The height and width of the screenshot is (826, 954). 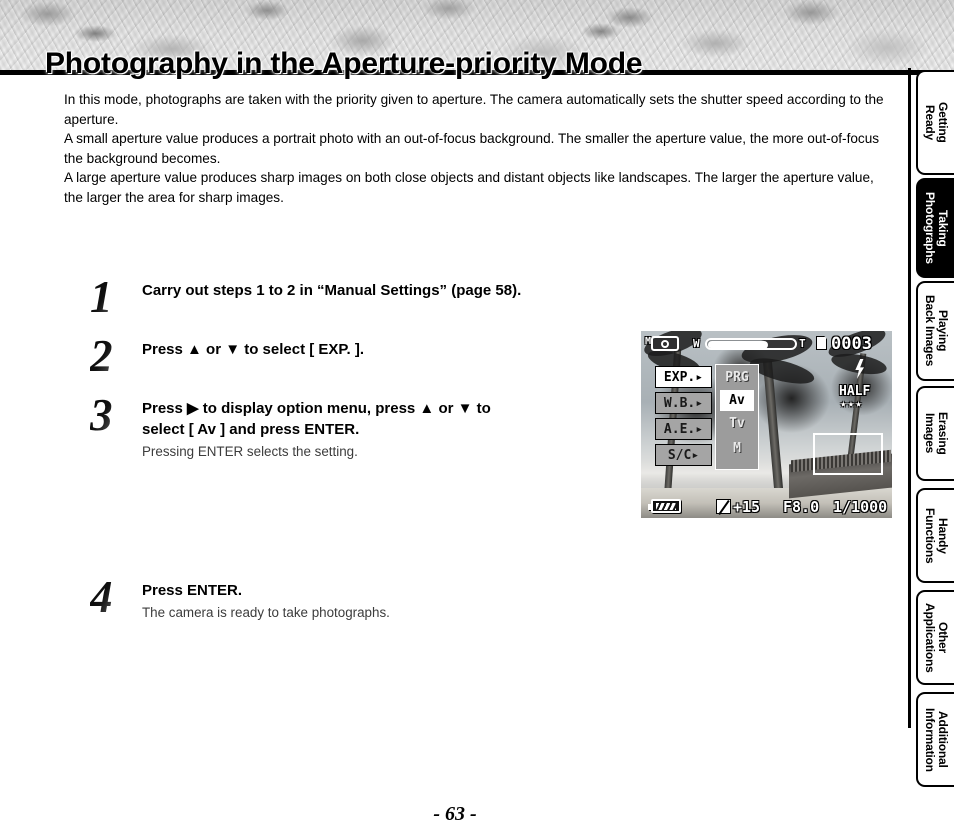 I want to click on tab-getting-ready: Getting Ready, so click(x=935, y=122).